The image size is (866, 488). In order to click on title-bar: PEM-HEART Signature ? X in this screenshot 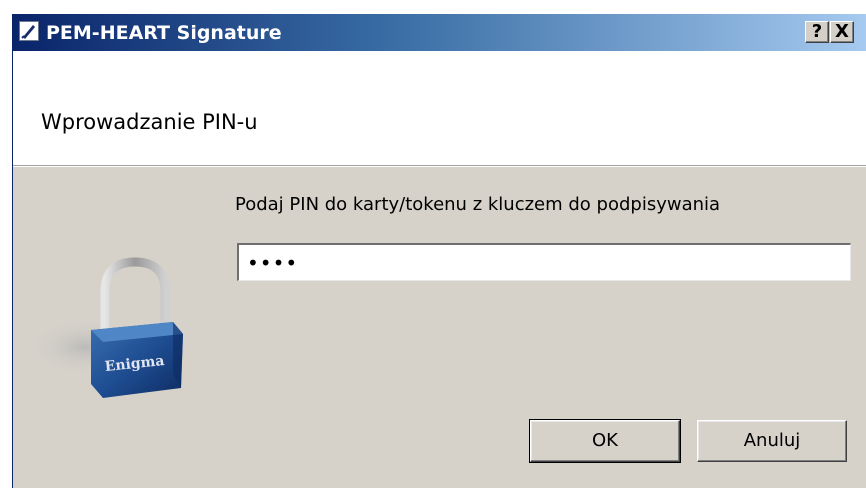, I will do `click(439, 32)`.